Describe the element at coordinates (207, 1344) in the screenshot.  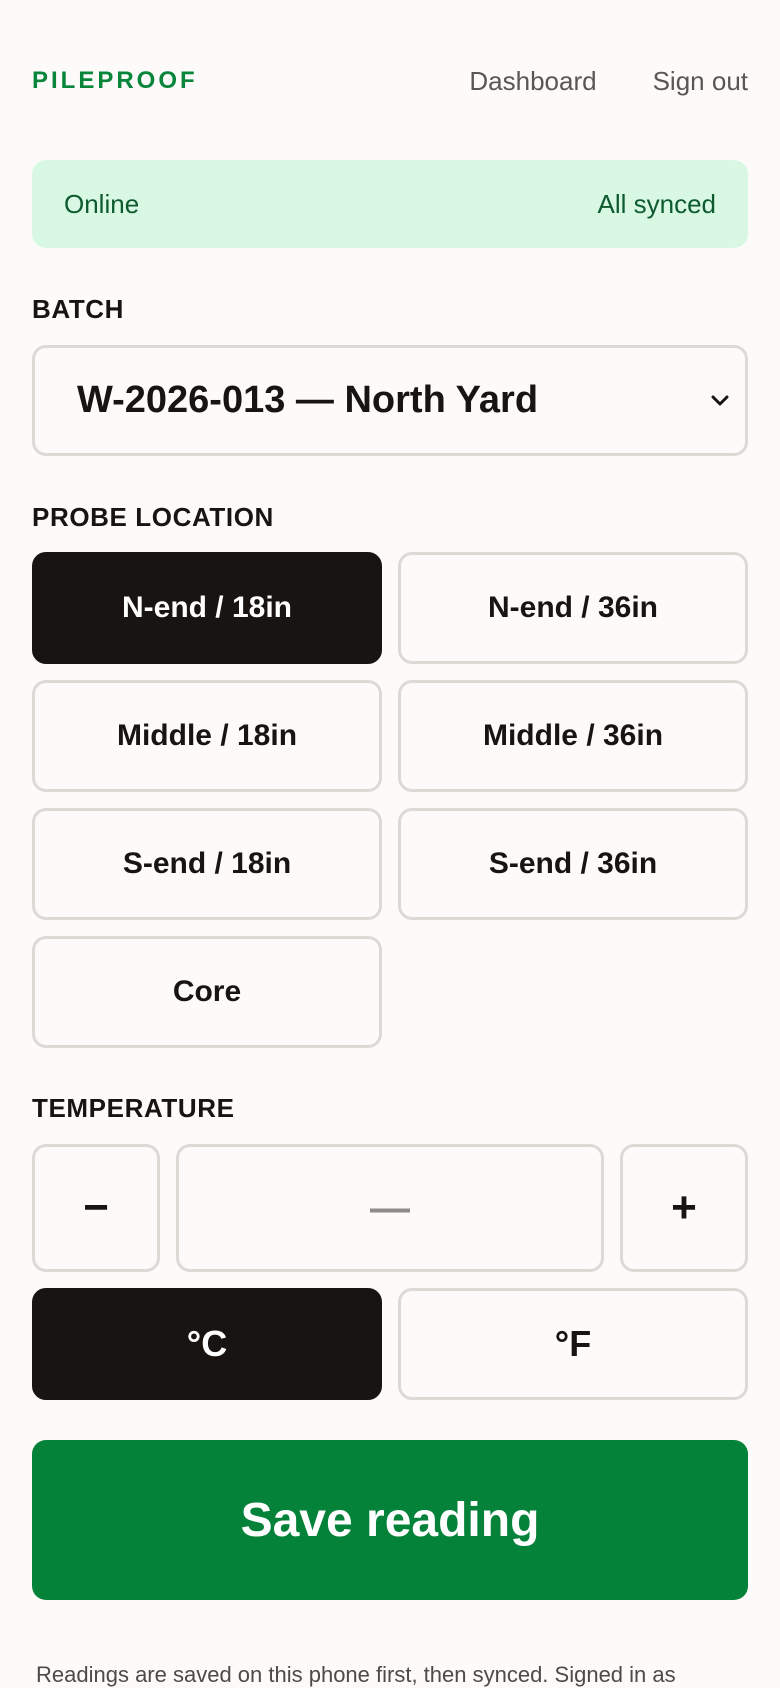
I see `unit-celsius-button: °C` at that location.